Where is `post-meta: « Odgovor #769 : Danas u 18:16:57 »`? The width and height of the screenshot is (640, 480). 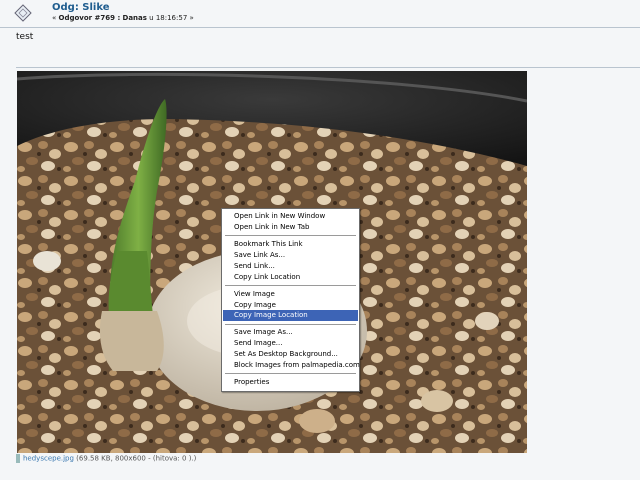 post-meta: « Odgovor #769 : Danas u 18:16:57 » is located at coordinates (123, 18).